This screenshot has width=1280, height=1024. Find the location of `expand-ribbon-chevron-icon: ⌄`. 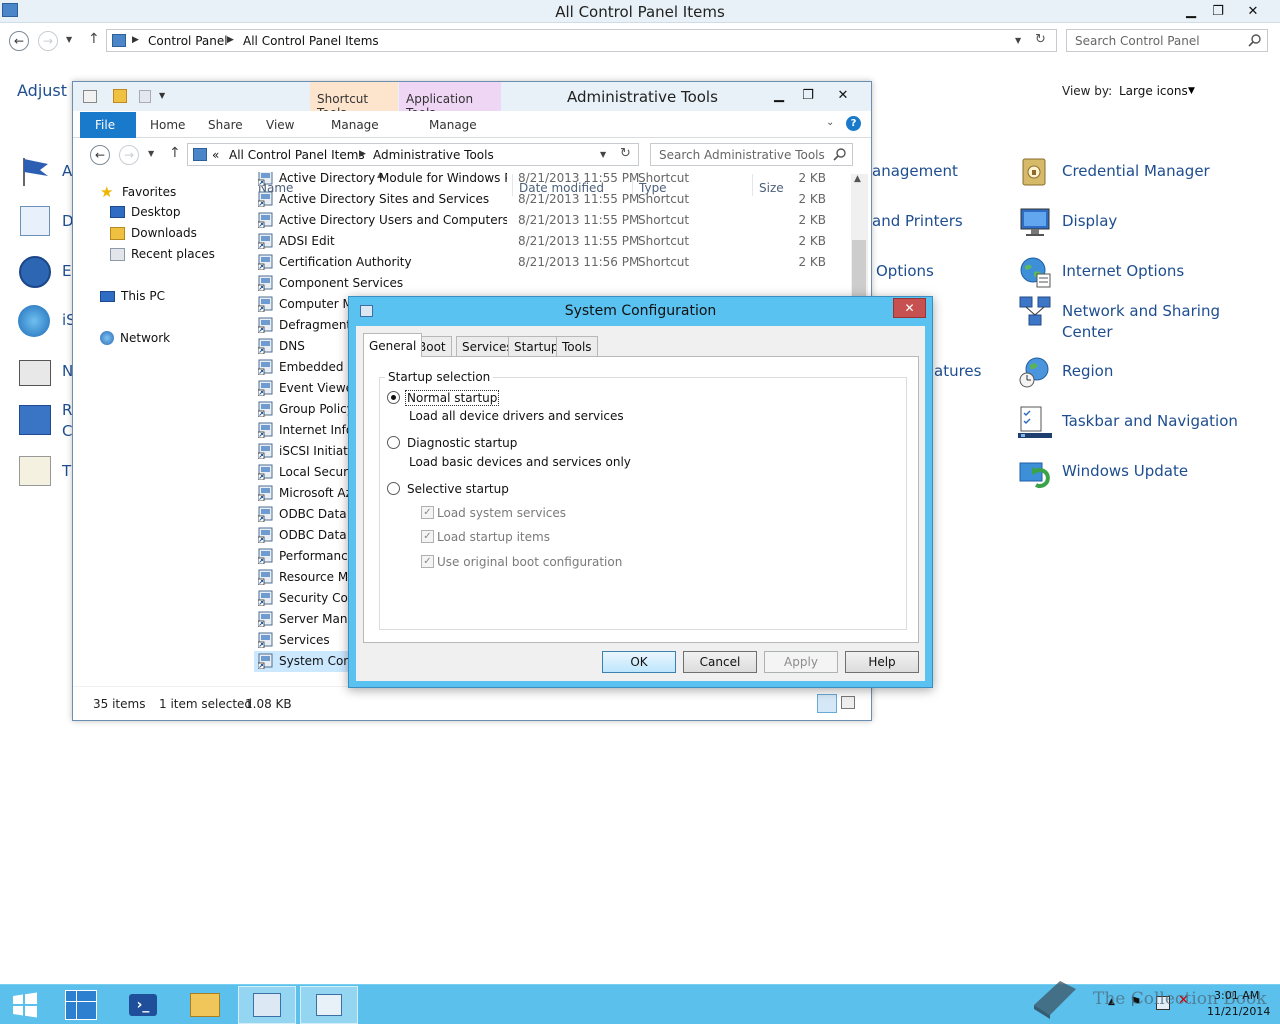

expand-ribbon-chevron-icon: ⌄ is located at coordinates (830, 122).